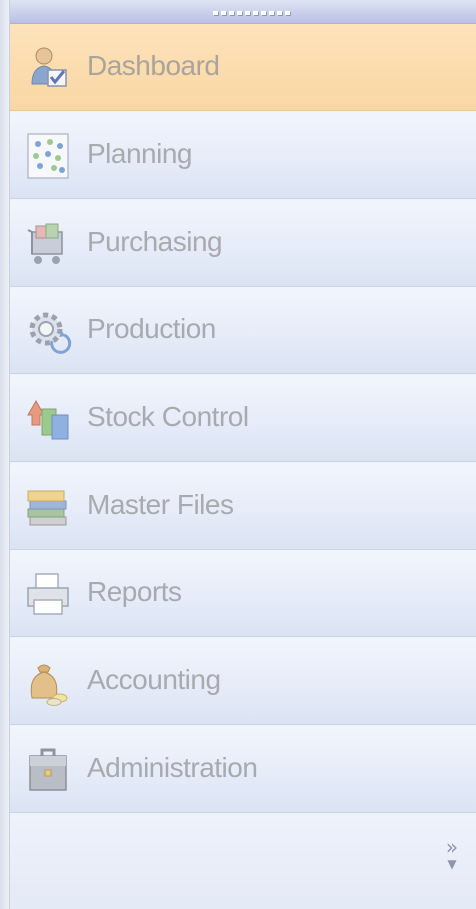 Image resolution: width=476 pixels, height=909 pixels. What do you see at coordinates (168, 416) in the screenshot?
I see `nav-item-label: Stock Control` at bounding box center [168, 416].